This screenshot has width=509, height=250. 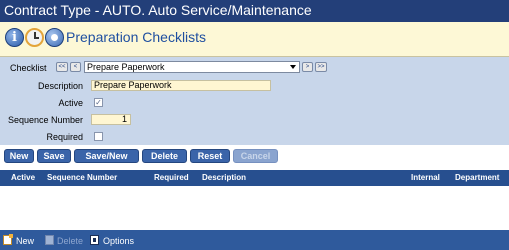 What do you see at coordinates (54, 156) in the screenshot?
I see `save-button: Save` at bounding box center [54, 156].